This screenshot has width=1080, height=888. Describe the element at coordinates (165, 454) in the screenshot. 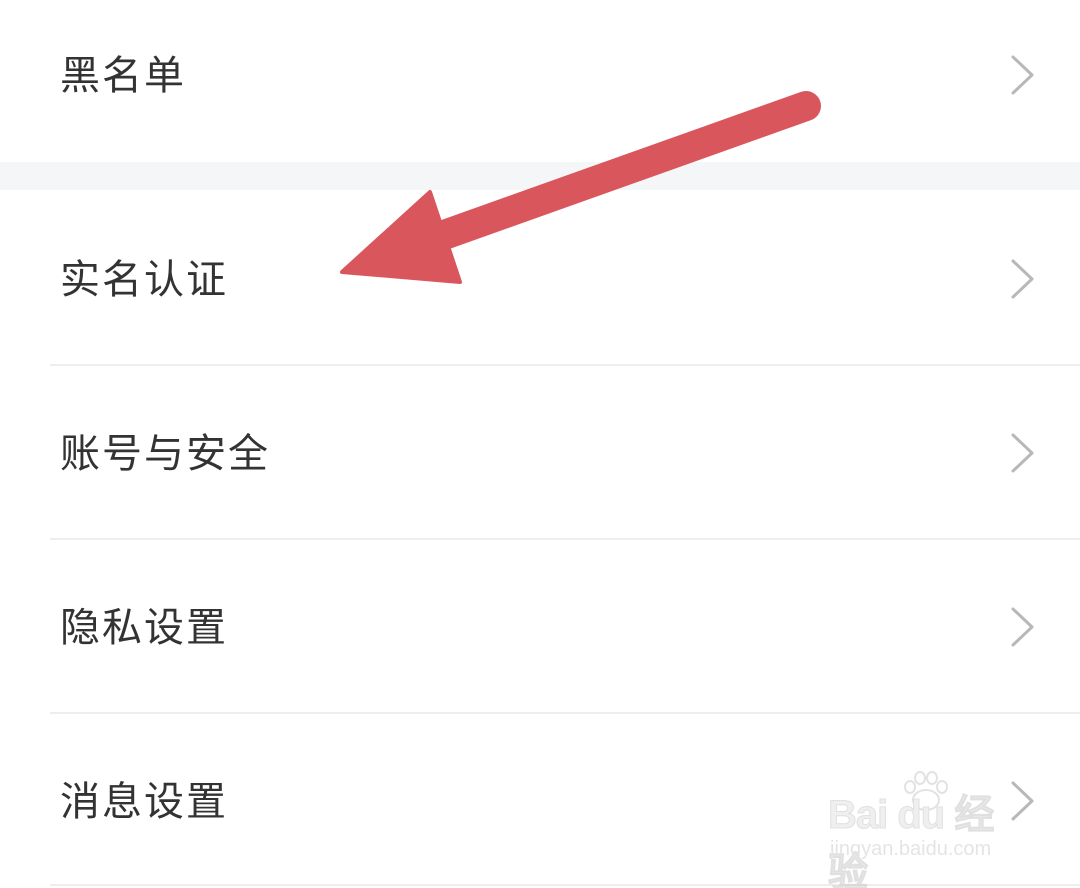

I see `settings-item-label: 账号与安全` at that location.